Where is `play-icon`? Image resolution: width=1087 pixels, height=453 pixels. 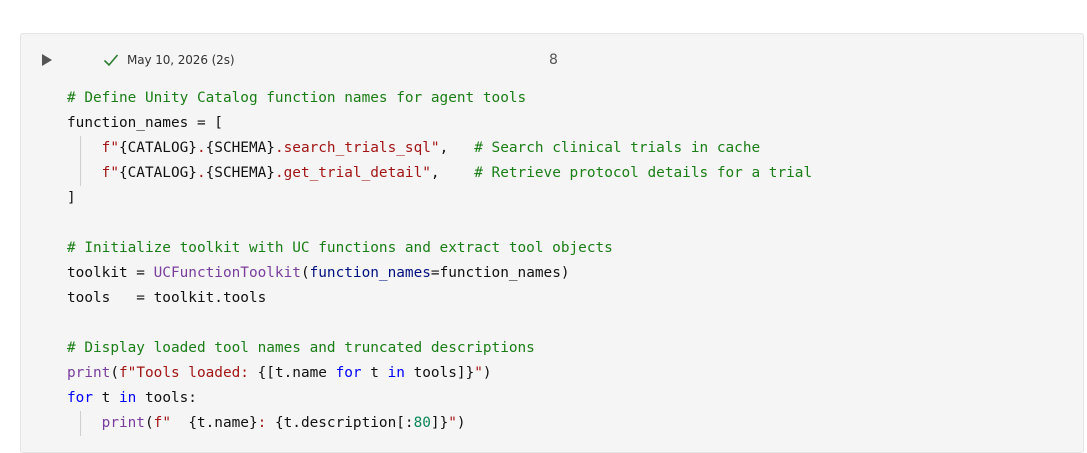
play-icon is located at coordinates (47, 60).